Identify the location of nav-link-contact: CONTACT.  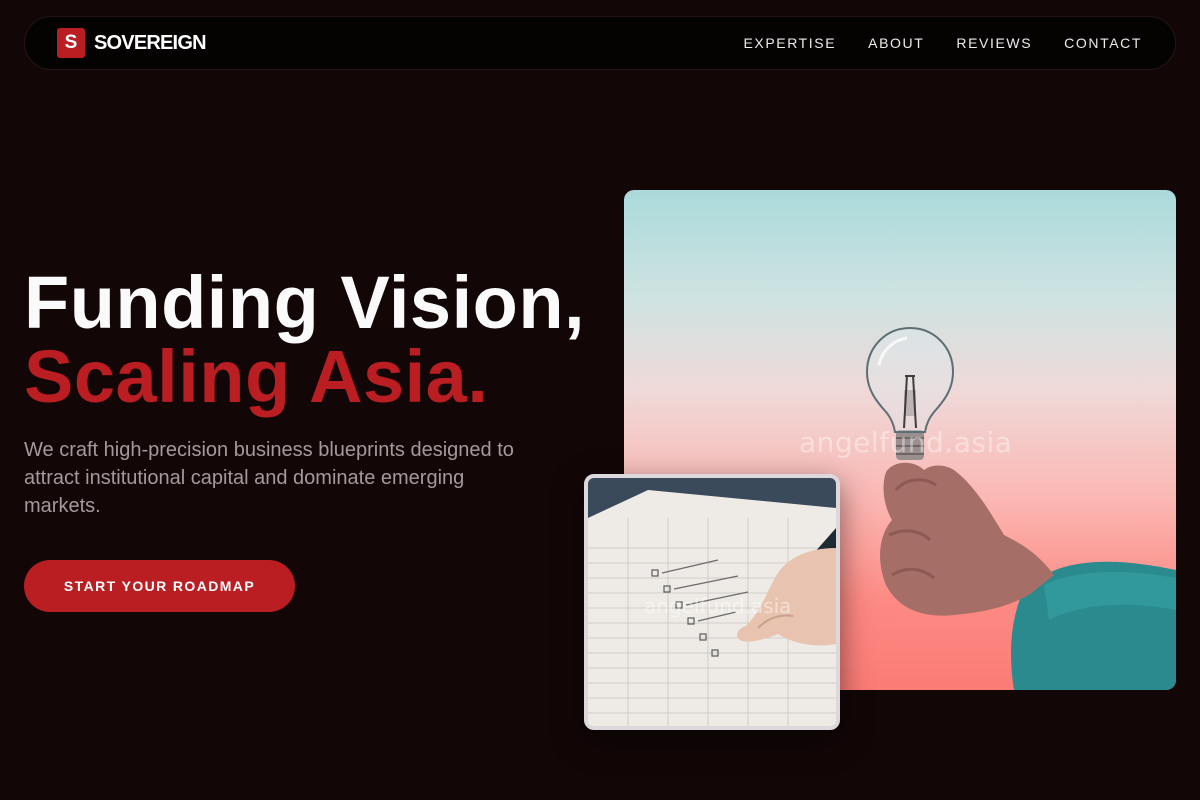
(1103, 43).